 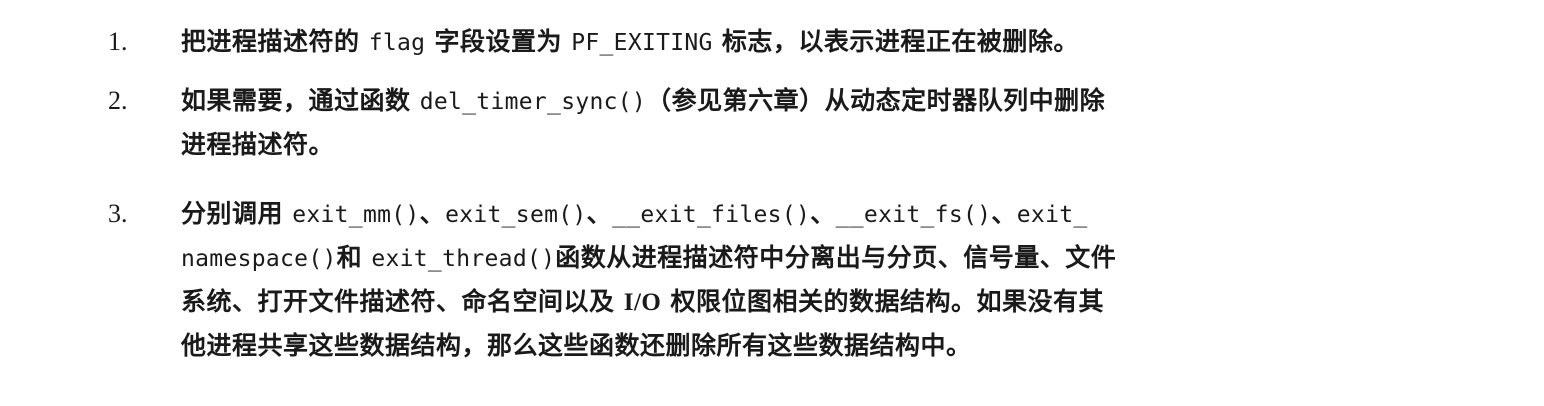 What do you see at coordinates (259, 259) in the screenshot?
I see `code-run: namespace()` at bounding box center [259, 259].